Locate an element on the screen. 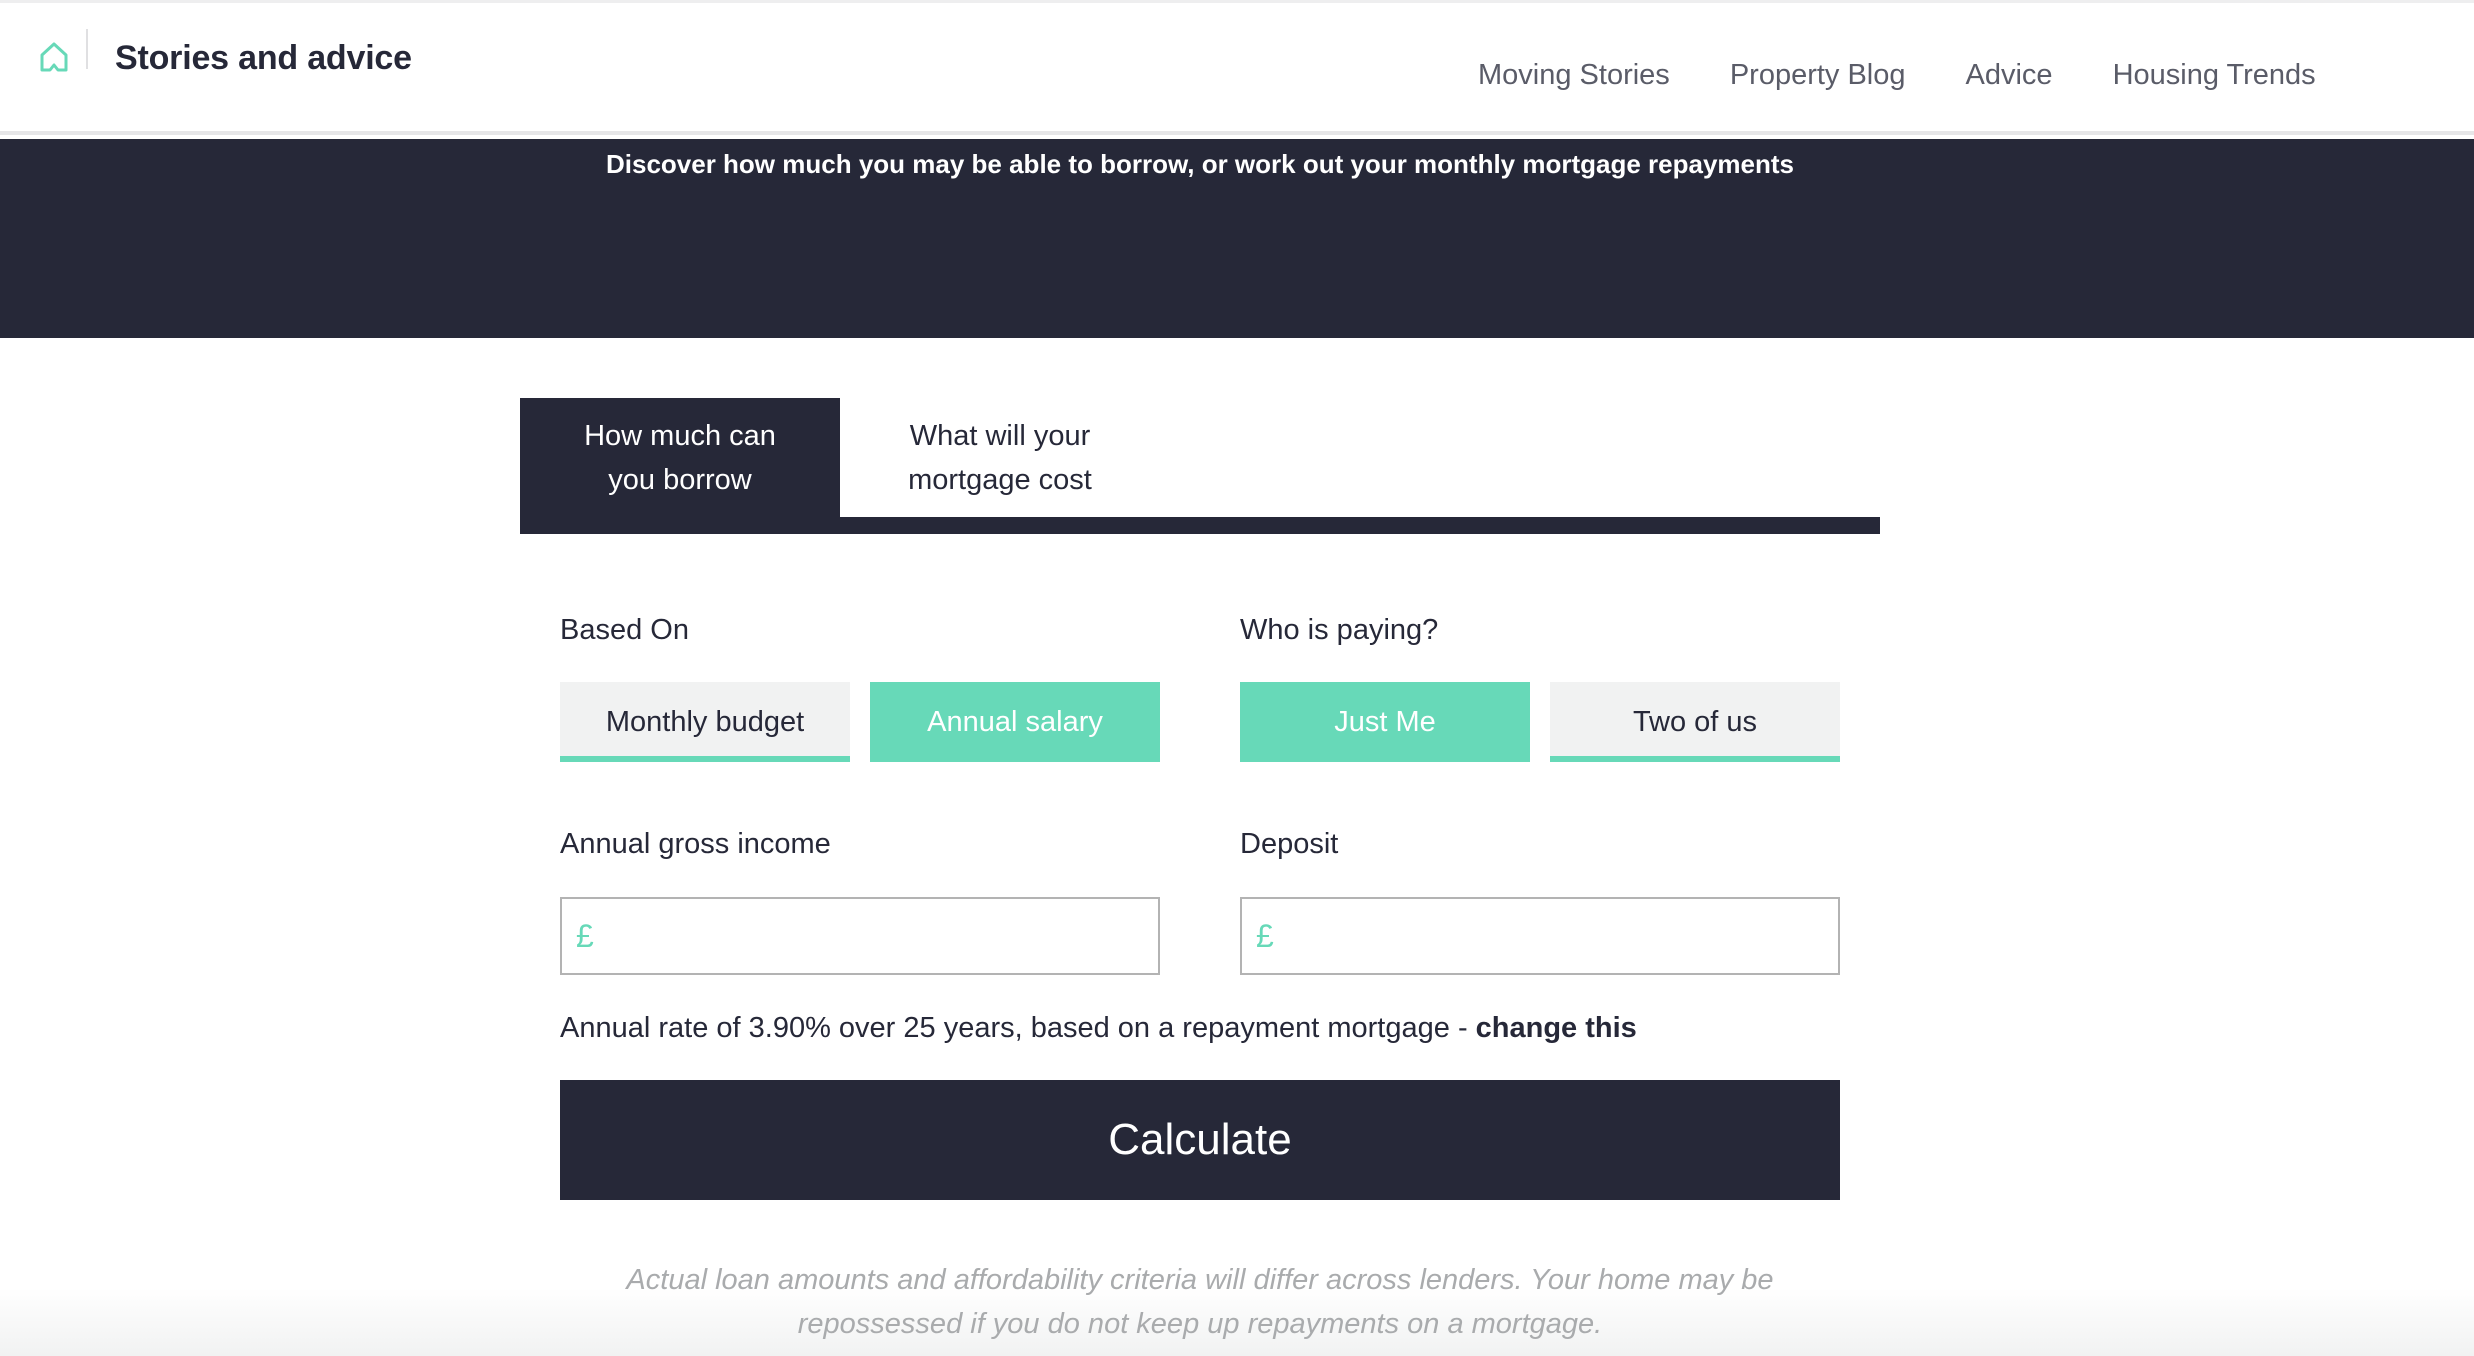 This screenshot has width=2474, height=1356. nav-advice: Advice is located at coordinates (2009, 75).